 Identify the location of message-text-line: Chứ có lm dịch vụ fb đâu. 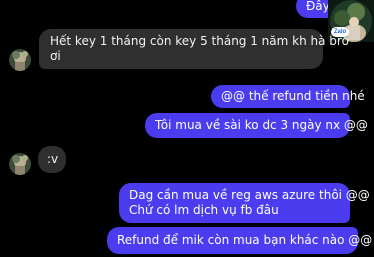
(204, 210).